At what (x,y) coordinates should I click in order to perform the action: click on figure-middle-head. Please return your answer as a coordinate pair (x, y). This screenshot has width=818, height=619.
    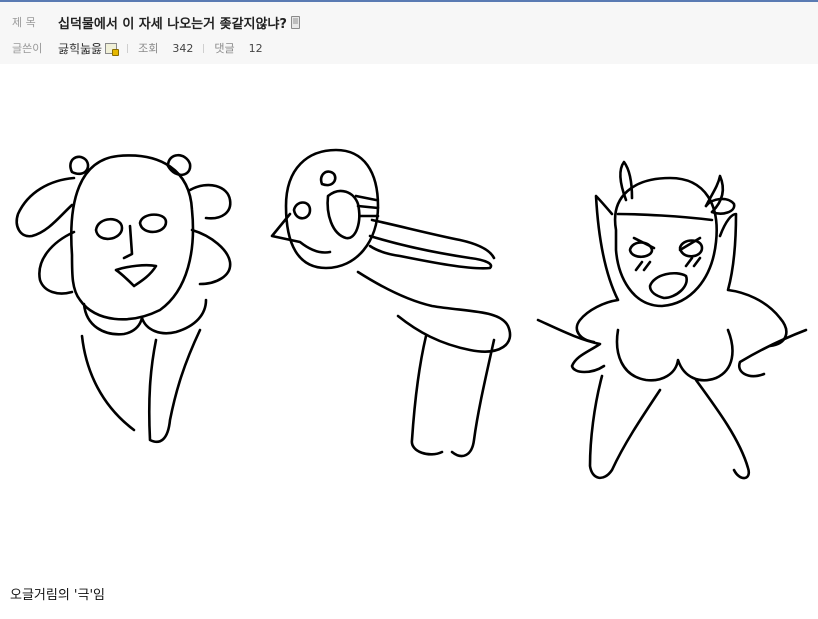
    Looking at the image, I should click on (332, 209).